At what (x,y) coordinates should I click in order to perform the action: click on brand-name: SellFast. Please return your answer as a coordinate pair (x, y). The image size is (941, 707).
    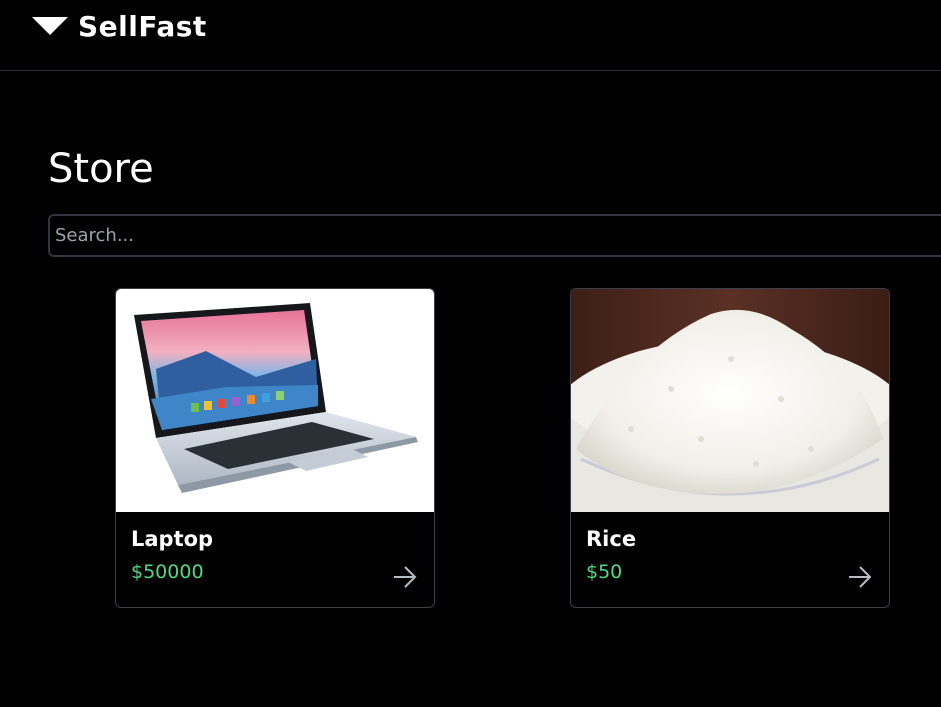
    Looking at the image, I should click on (142, 26).